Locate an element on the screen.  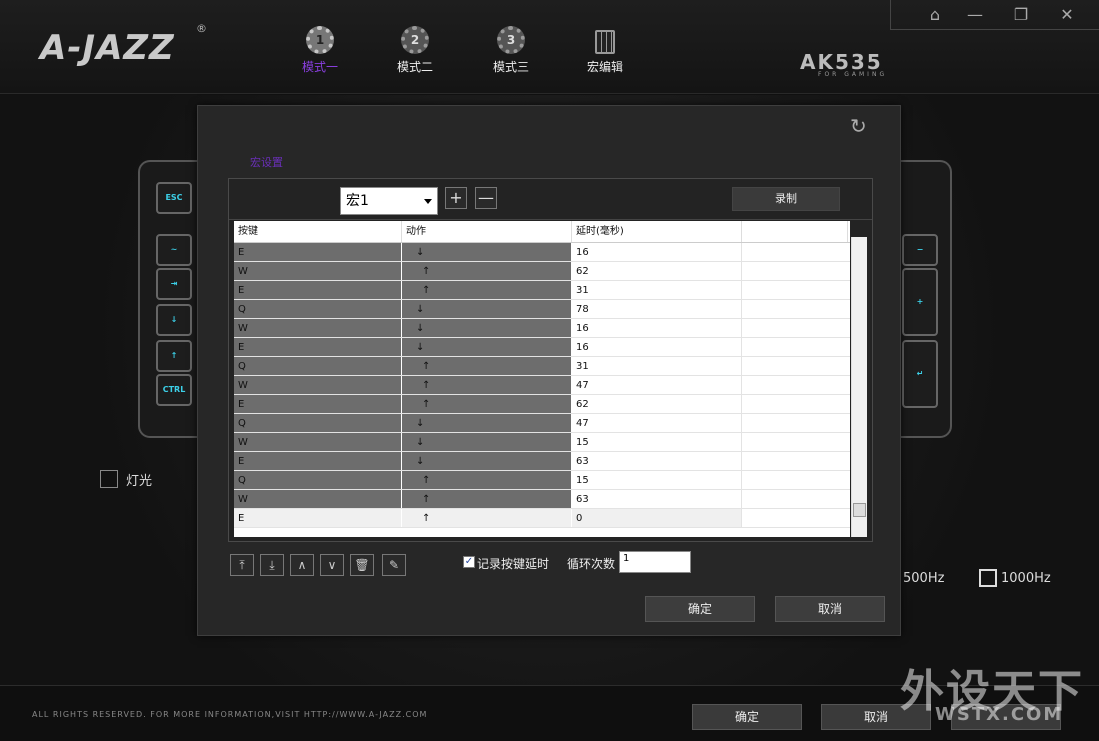
move-down-button: ∨ is located at coordinates (332, 565).